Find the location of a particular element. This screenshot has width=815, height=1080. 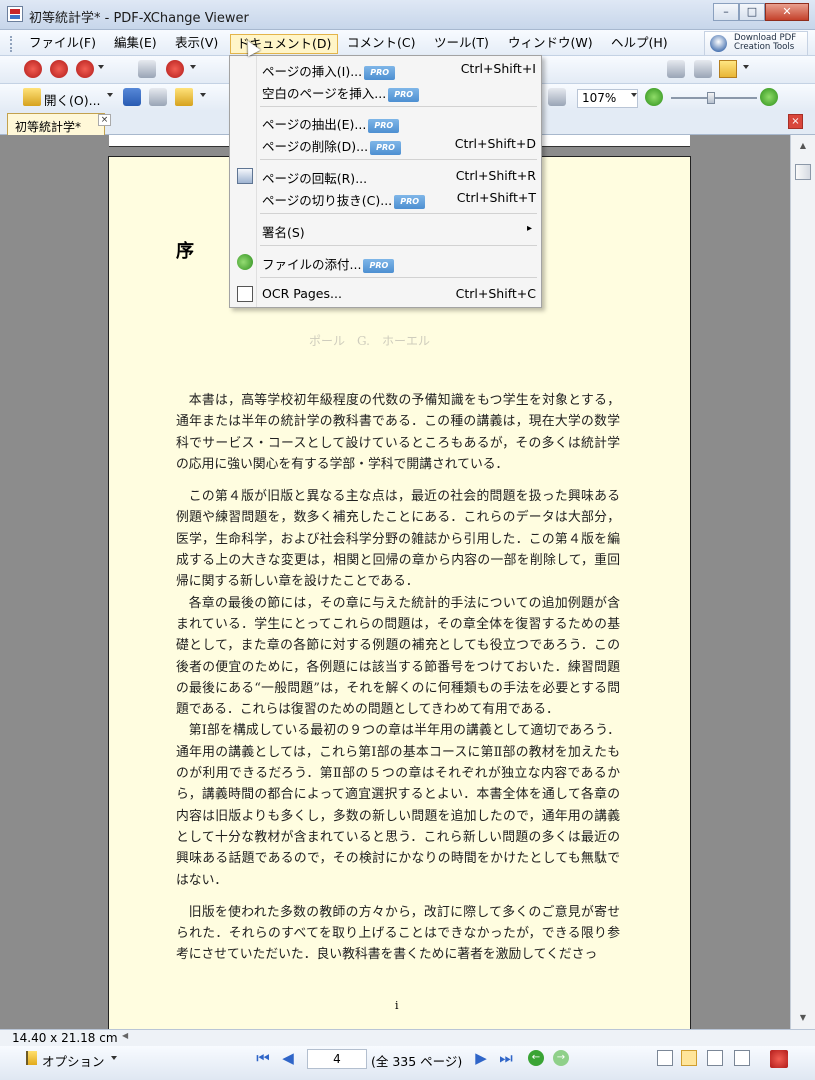

menu-insert-blank-page: 空白のページを挿入... PRO is located at coordinates (385, 91).